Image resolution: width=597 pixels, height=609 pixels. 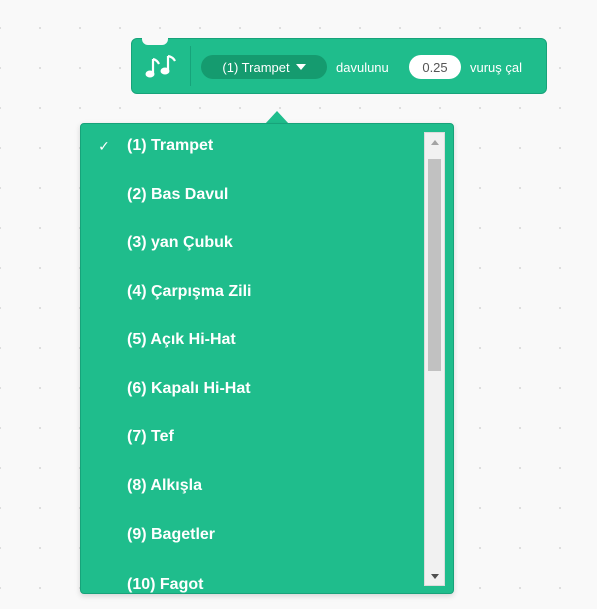 I want to click on menu-item: (9) Bagetler, so click(x=249, y=535).